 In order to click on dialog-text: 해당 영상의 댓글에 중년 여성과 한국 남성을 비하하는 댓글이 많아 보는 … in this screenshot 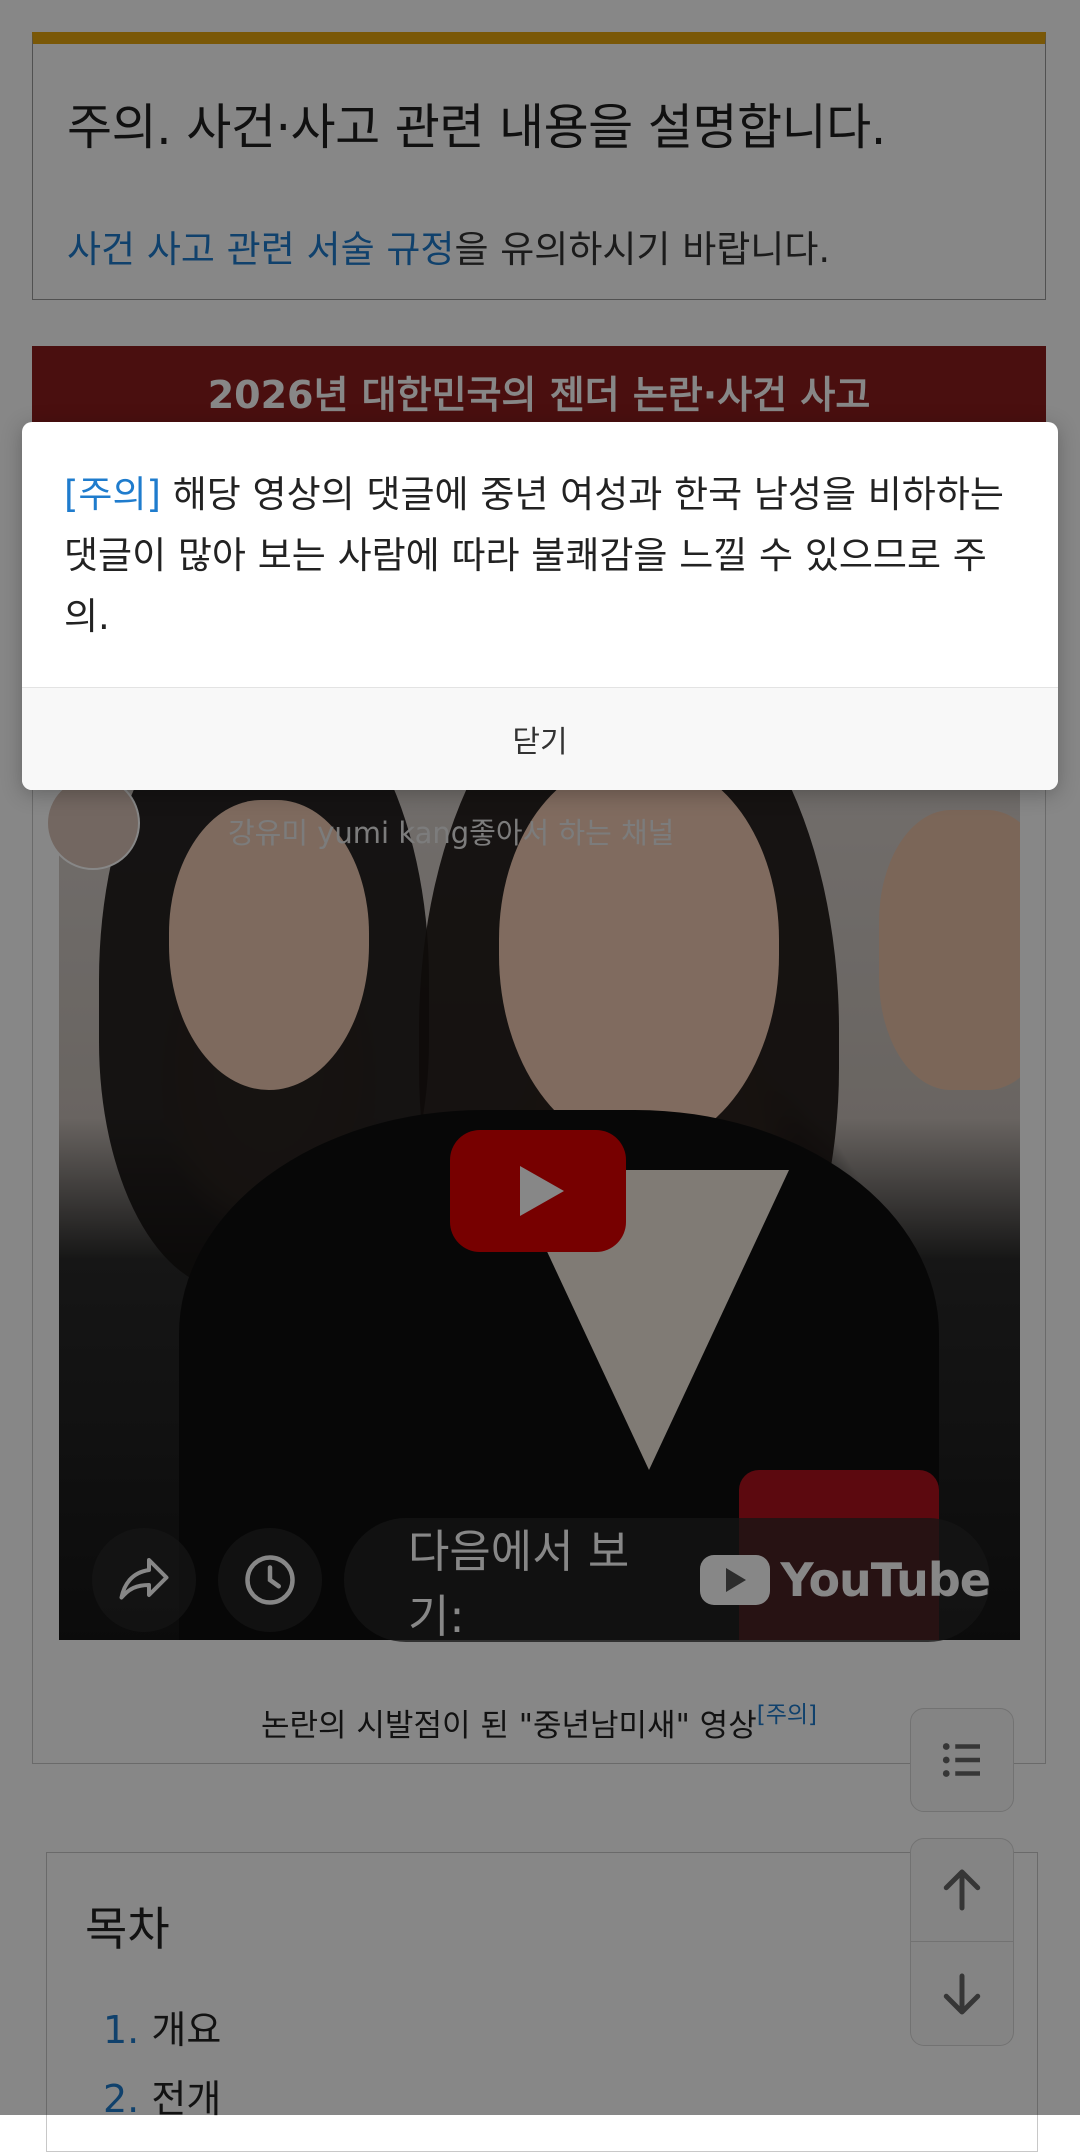, I will do `click(534, 555)`.